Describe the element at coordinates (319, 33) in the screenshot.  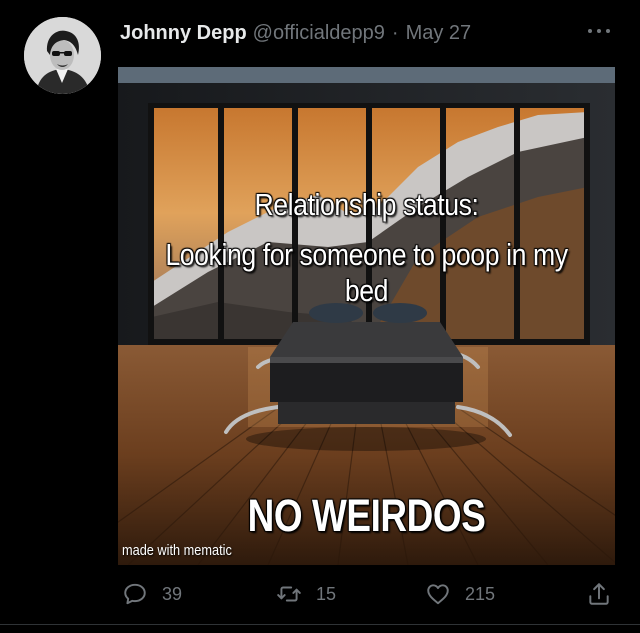
I see `author-handle: @officialdepp9` at that location.